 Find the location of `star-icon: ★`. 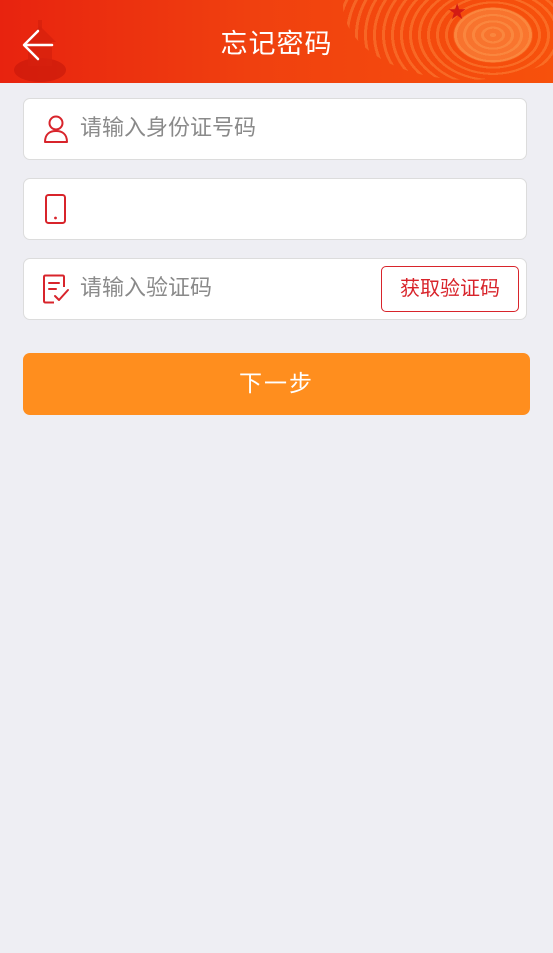

star-icon: ★ is located at coordinates (457, 12).